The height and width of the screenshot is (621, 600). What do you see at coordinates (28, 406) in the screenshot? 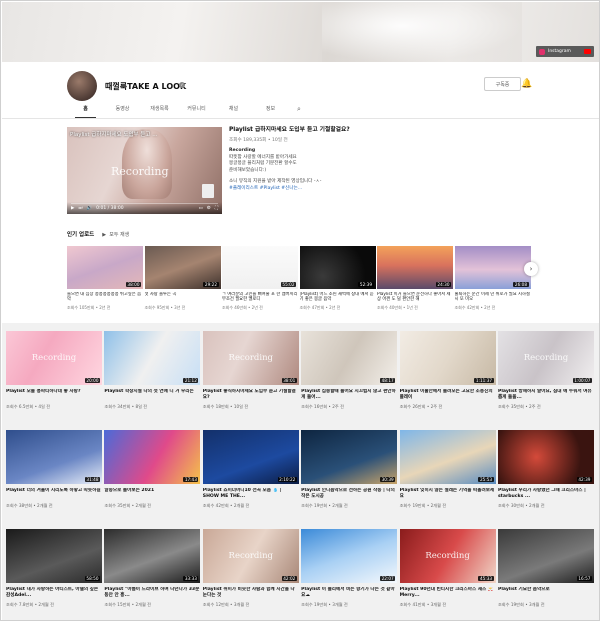
I see `video-meta: 조회수 6.5만회 • 4일 전` at bounding box center [28, 406].